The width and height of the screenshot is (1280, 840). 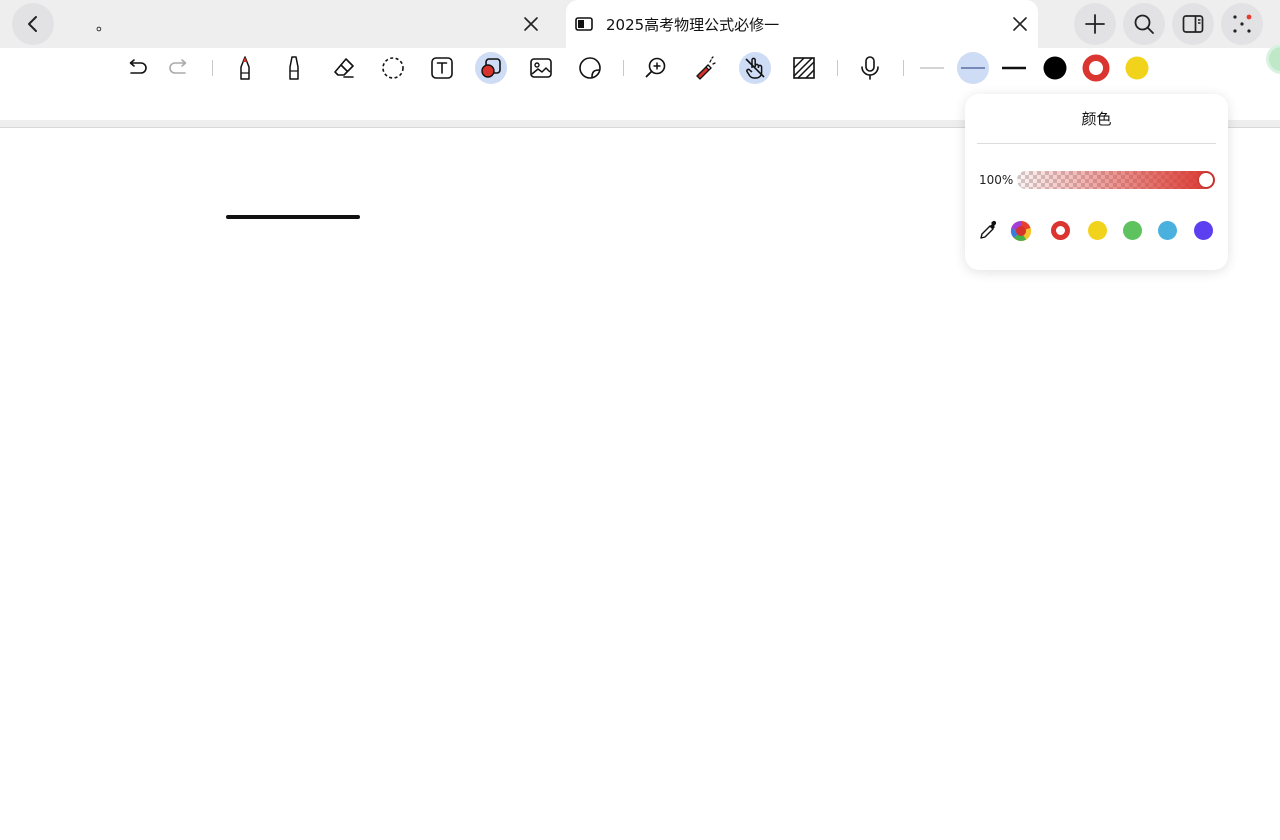 I want to click on undo-icon, so click(x=138, y=66).